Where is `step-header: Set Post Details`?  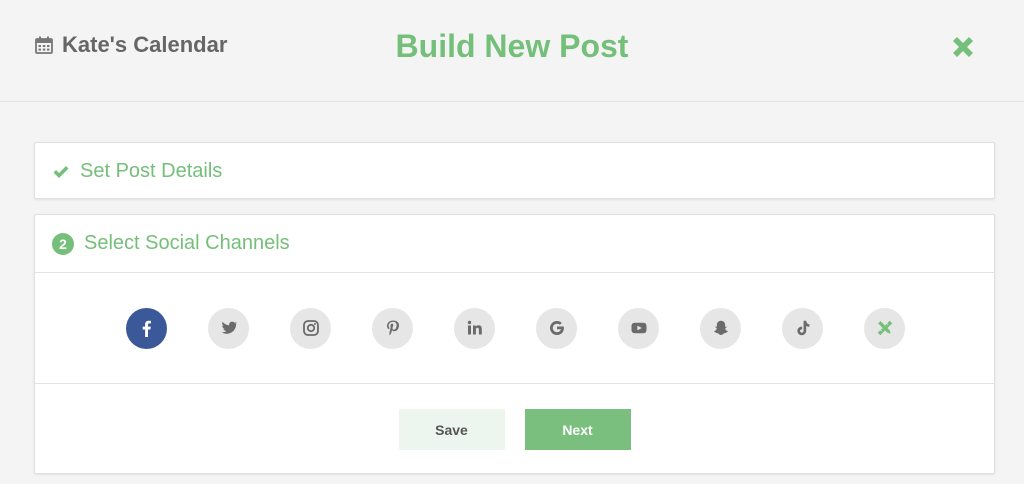 step-header: Set Post Details is located at coordinates (514, 171).